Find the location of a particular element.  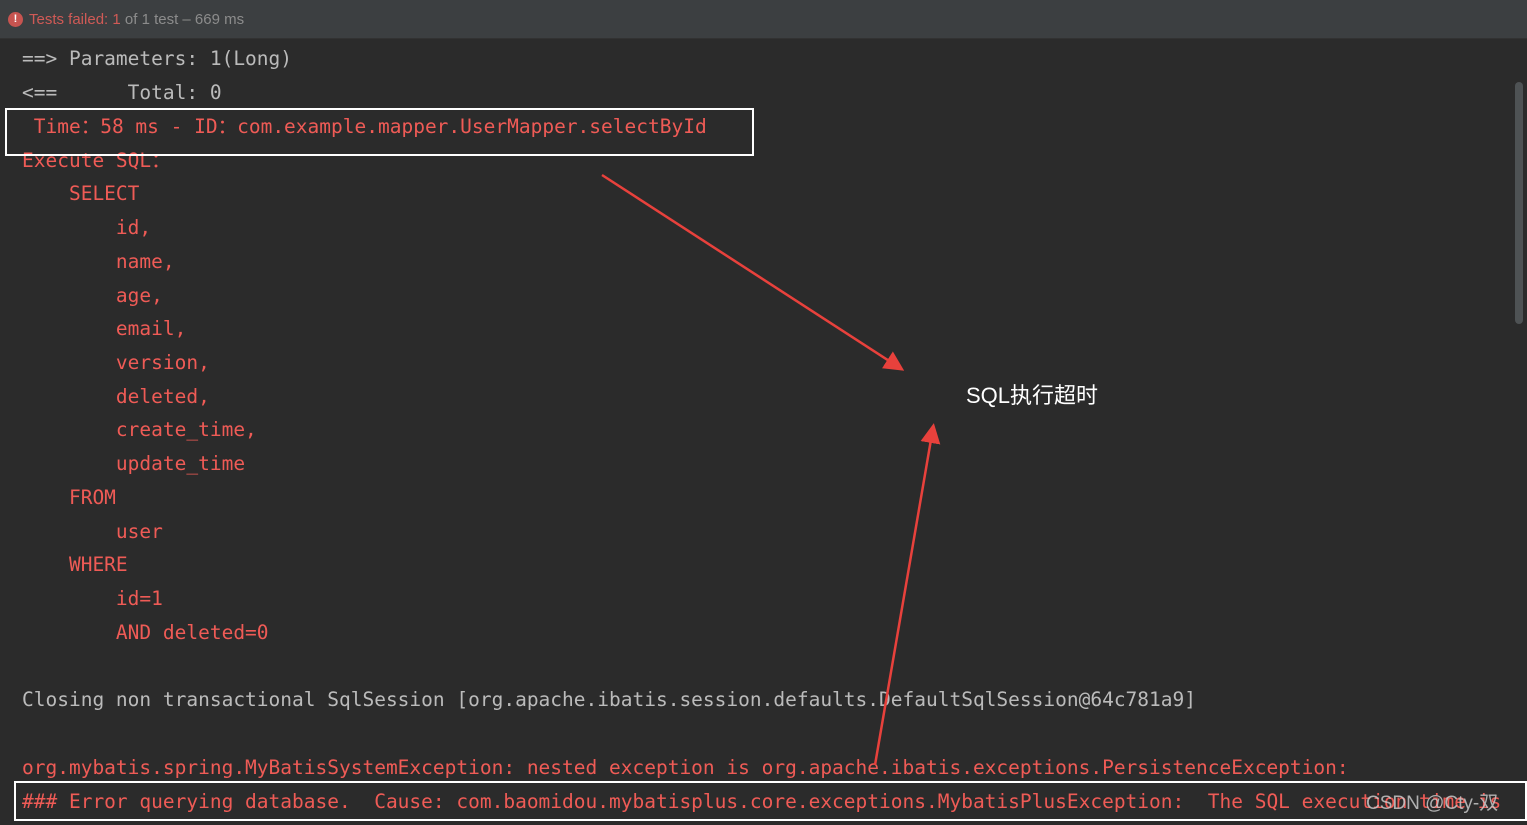

tests-failed-label: Tests failed: 1 is located at coordinates (75, 19).